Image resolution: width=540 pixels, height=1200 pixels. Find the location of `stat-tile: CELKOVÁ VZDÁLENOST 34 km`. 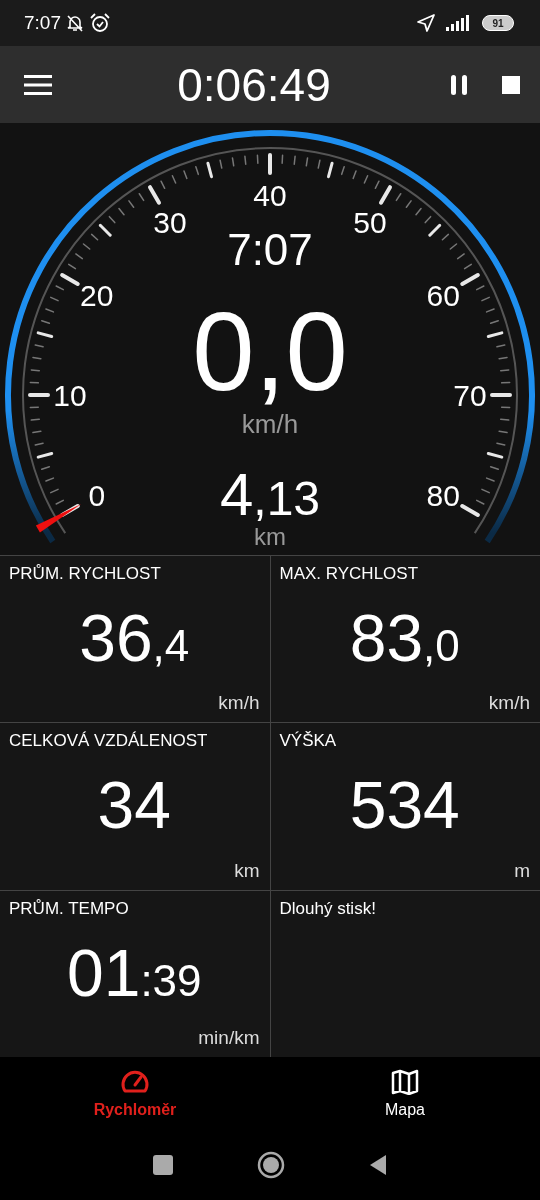

stat-tile: CELKOVÁ VZDÁLENOST 34 km is located at coordinates (135, 806).